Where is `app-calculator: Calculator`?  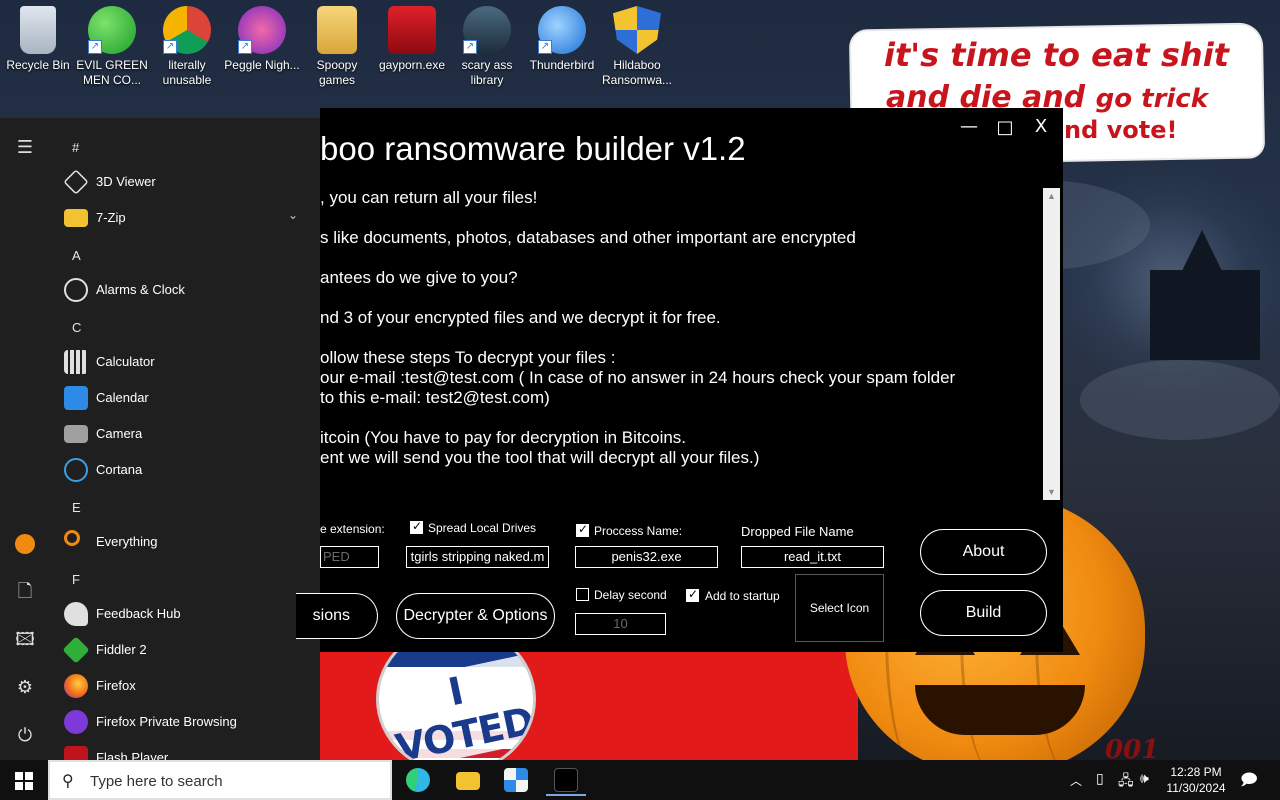
app-calculator: Calculator is located at coordinates (183, 362).